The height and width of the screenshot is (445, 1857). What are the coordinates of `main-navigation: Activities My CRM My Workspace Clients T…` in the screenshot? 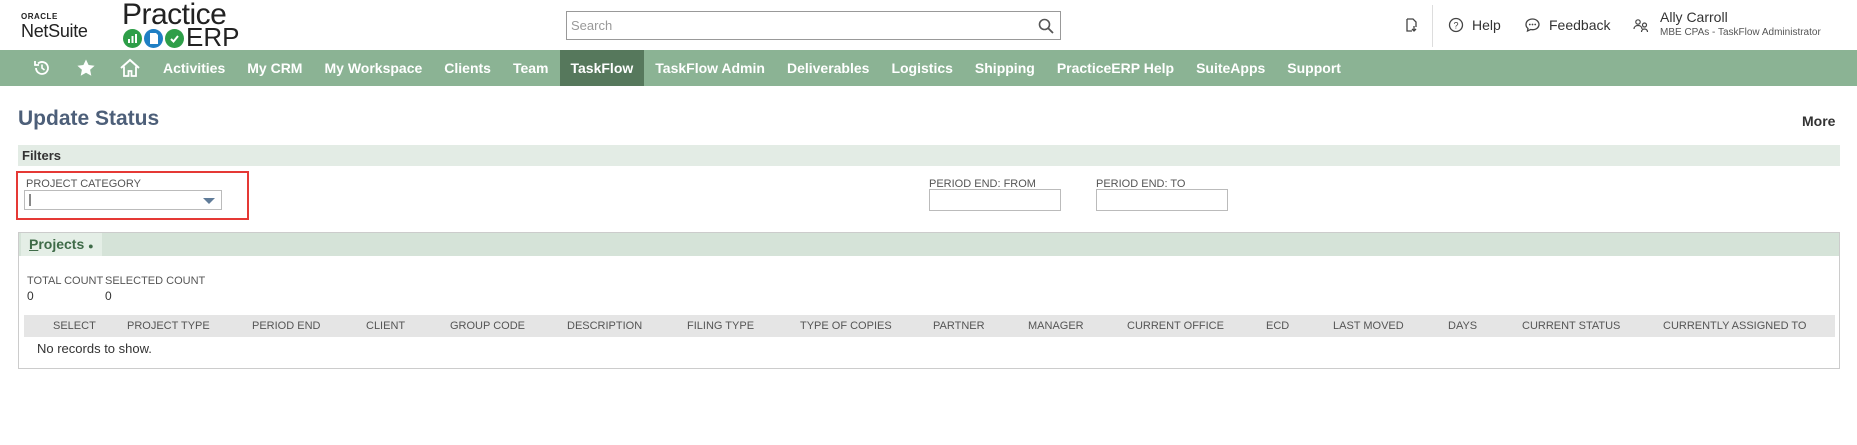 It's located at (928, 68).